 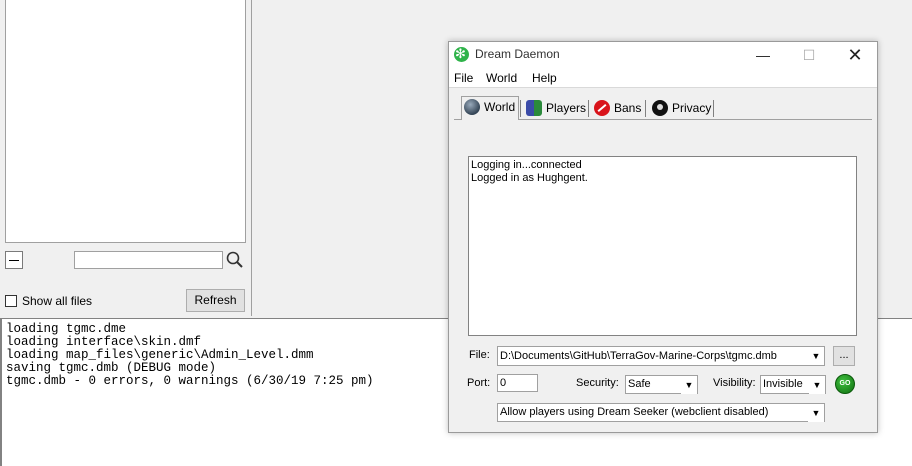 I want to click on file-tree, so click(x=125, y=121).